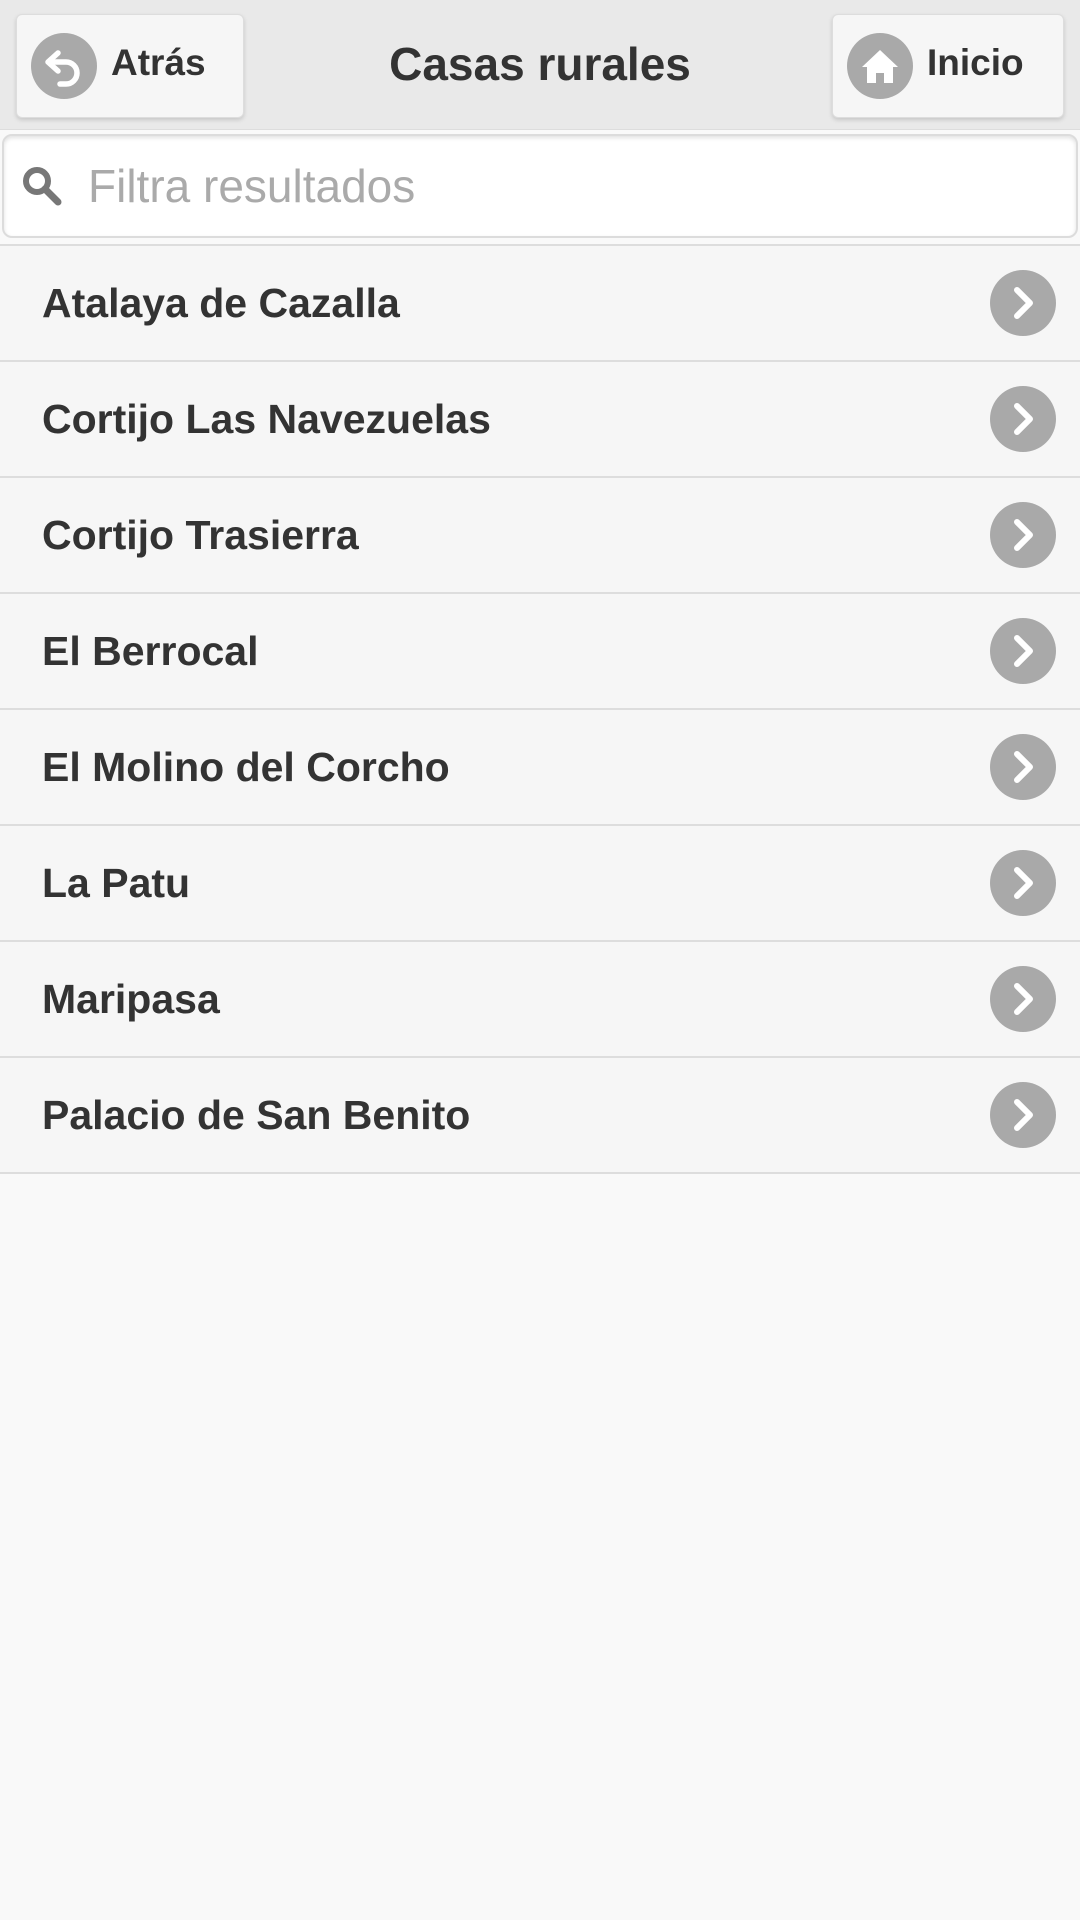  Describe the element at coordinates (266, 419) in the screenshot. I see `list-item-label: Cortijo Las Navezuelas` at that location.